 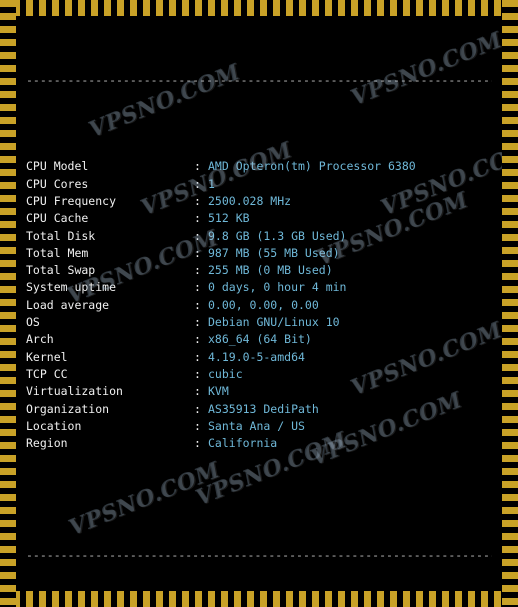 I want to click on system-info-value: 4.19.0-5-amd64, so click(x=256, y=356).